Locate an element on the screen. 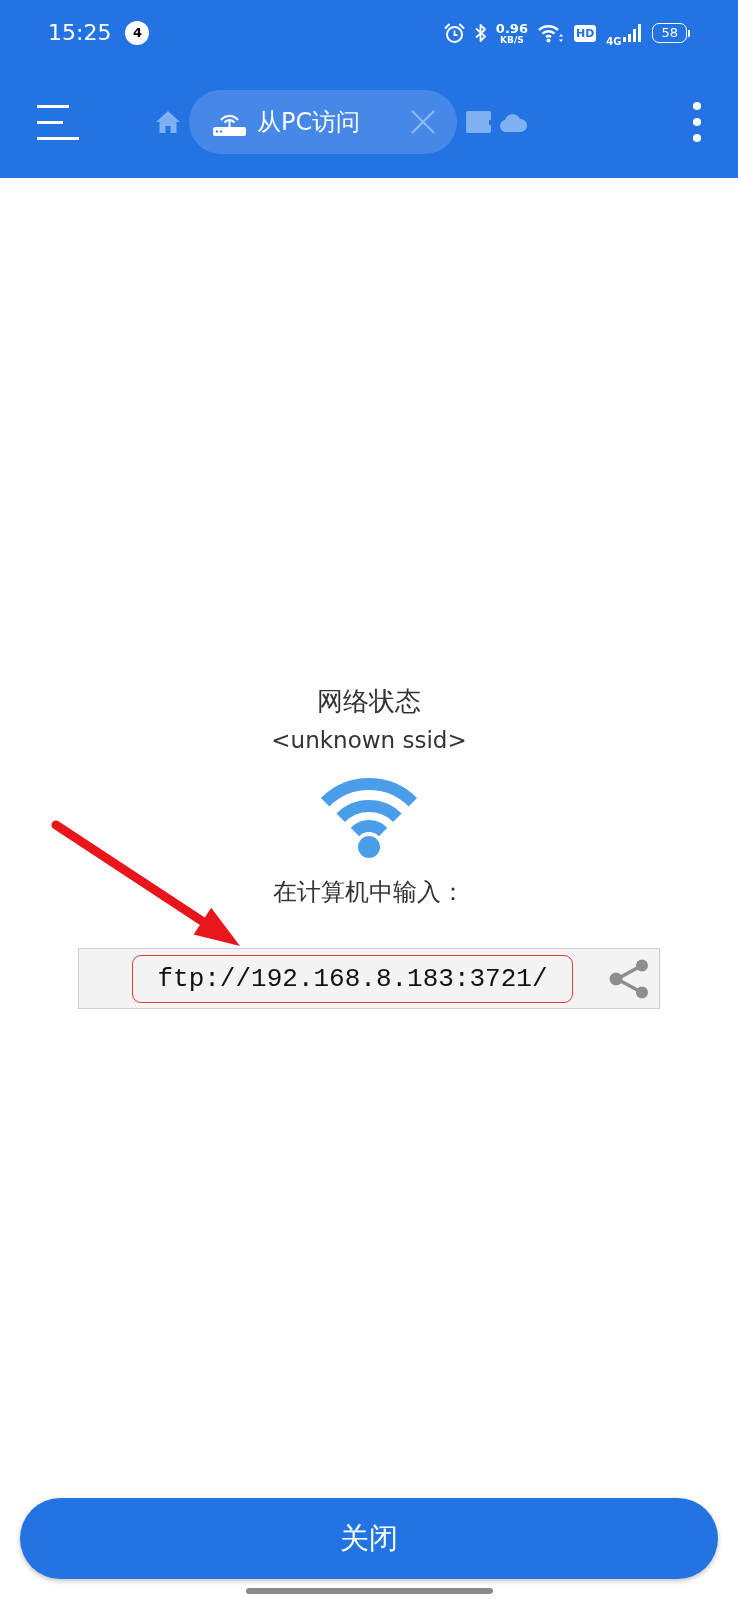 This screenshot has height=1600, width=738. more-options-icon is located at coordinates (697, 122).